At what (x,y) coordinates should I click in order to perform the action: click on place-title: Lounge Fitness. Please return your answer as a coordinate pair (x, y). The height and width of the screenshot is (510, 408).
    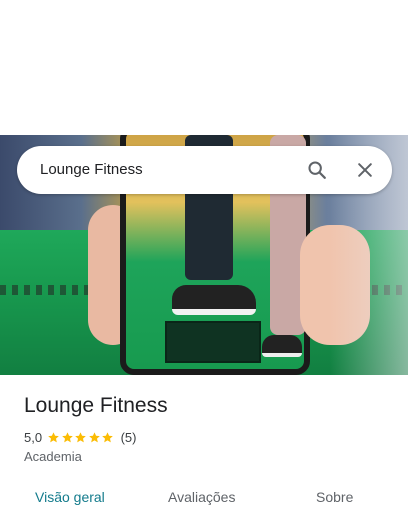
    Looking at the image, I should click on (96, 405).